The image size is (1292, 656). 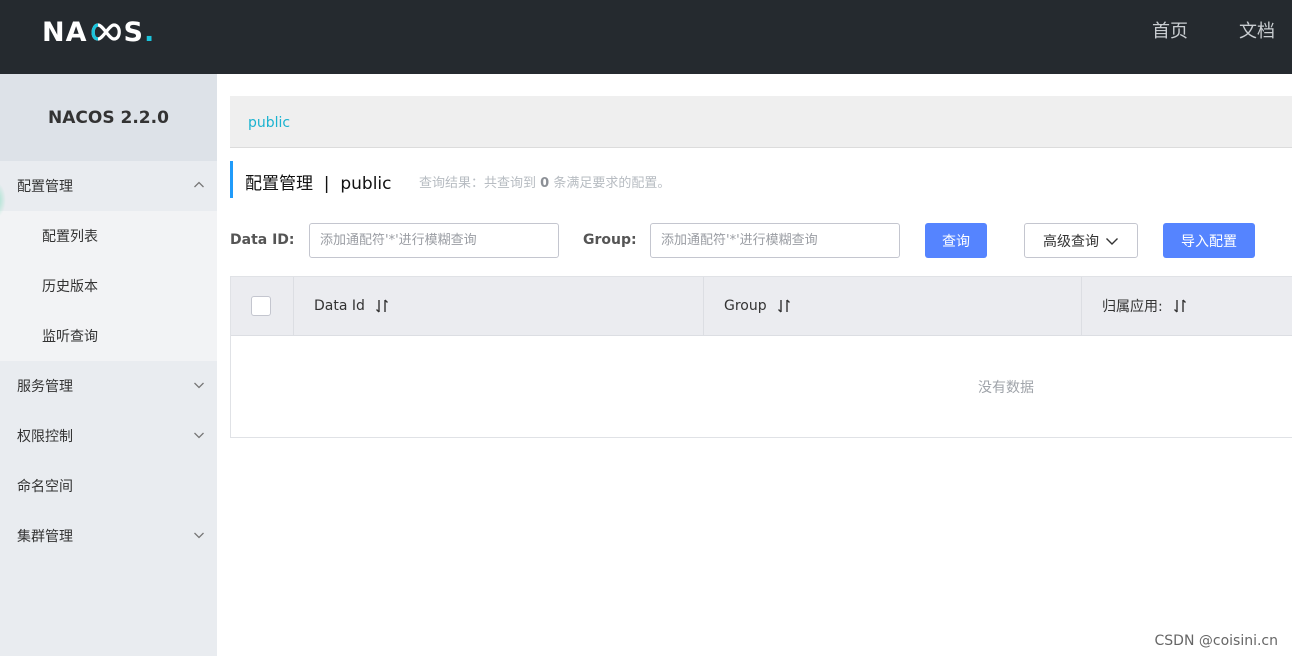 I want to click on column-header-app: 归属应用:, so click(x=1187, y=306).